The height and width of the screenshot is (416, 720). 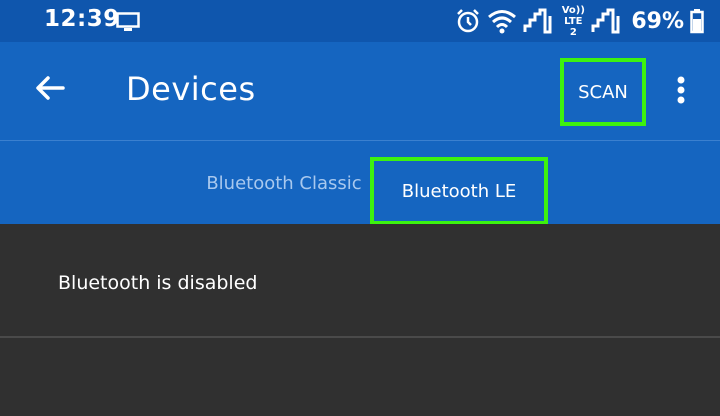 I want to click on tab-bluetooth-classic: Bluetooth Classic, so click(x=284, y=183).